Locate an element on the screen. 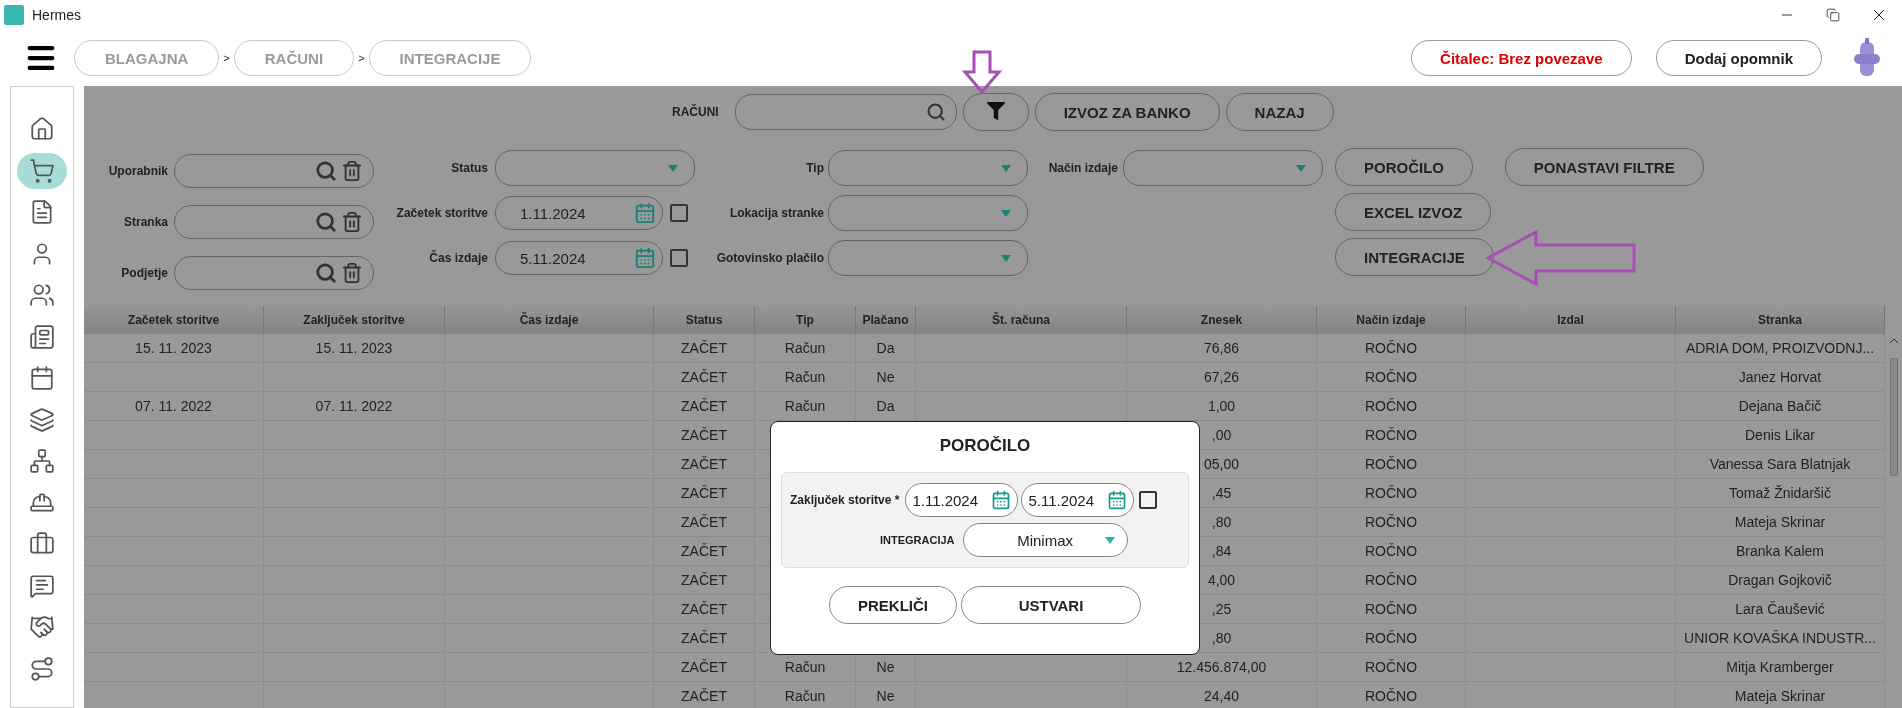 This screenshot has width=1902, height=708. restore-icon is located at coordinates (1833, 15).